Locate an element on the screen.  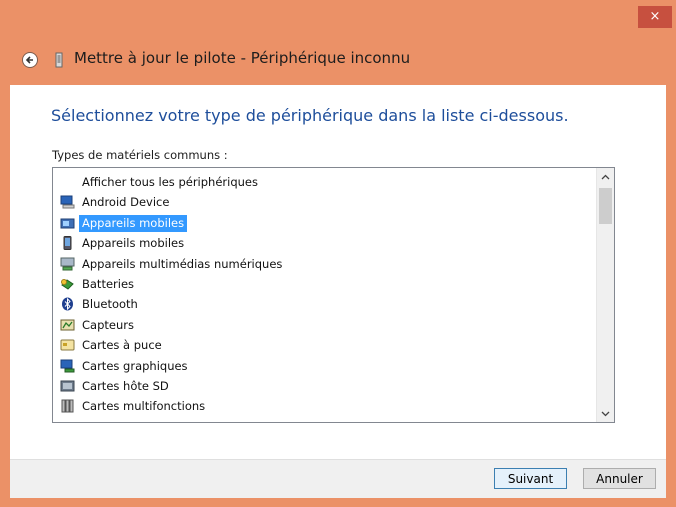
cancel-button: Annuler is located at coordinates (619, 478).